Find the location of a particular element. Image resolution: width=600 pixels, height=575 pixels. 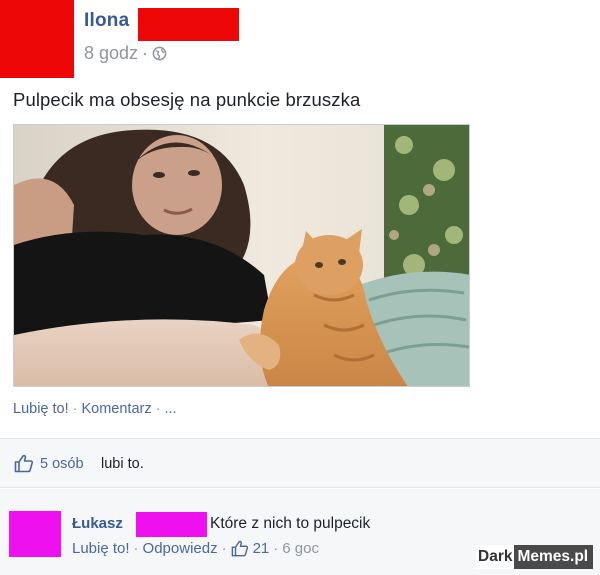

author-surname-redaction is located at coordinates (188, 24).